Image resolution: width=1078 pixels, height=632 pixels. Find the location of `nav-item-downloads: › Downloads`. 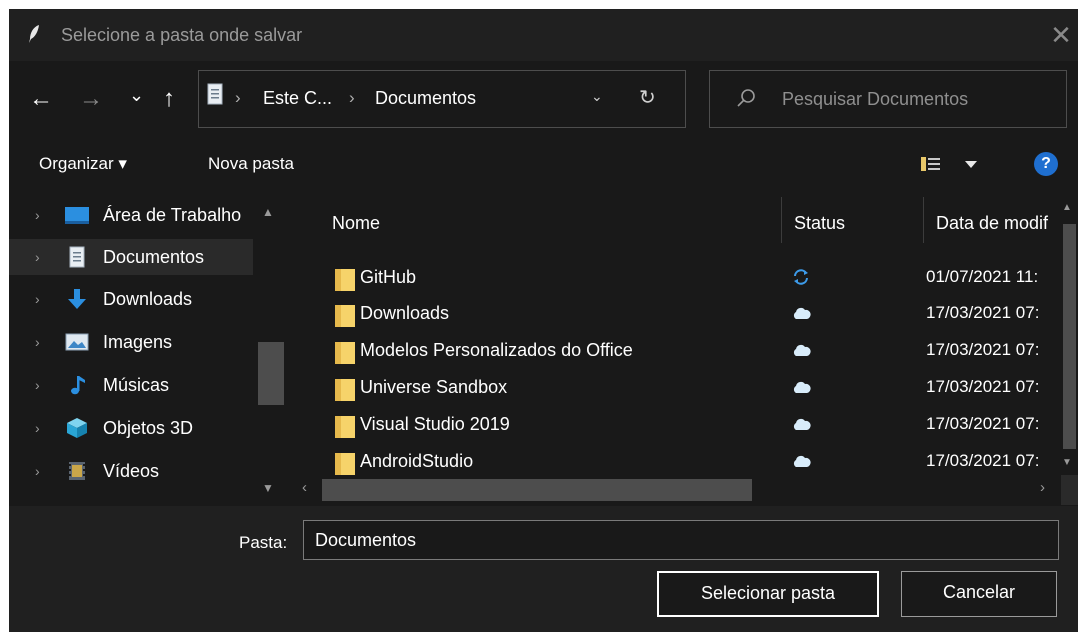

nav-item-downloads: › Downloads is located at coordinates (131, 299).